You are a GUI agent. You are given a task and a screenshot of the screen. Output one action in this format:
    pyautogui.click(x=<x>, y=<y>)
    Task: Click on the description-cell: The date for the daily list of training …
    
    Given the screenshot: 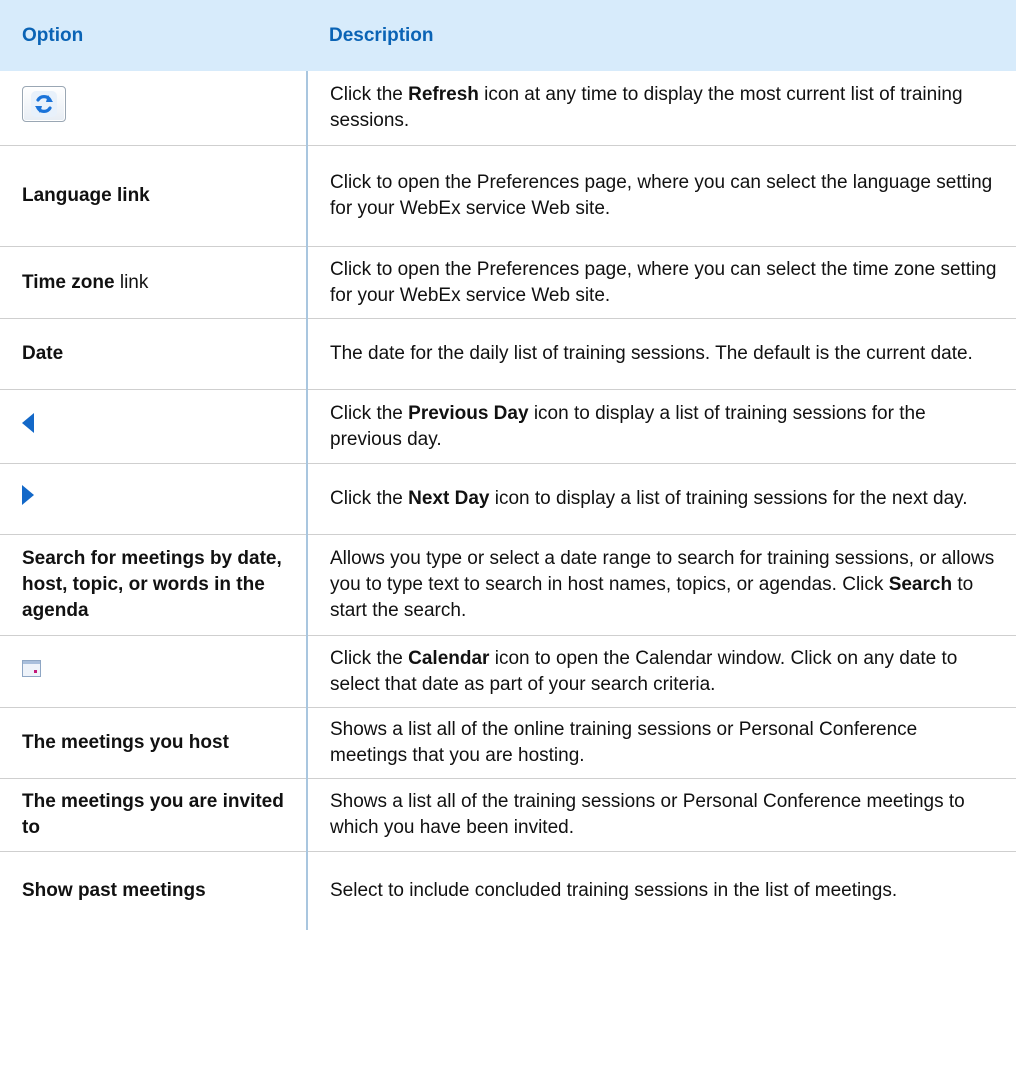 What is the action you would take?
    pyautogui.click(x=661, y=354)
    